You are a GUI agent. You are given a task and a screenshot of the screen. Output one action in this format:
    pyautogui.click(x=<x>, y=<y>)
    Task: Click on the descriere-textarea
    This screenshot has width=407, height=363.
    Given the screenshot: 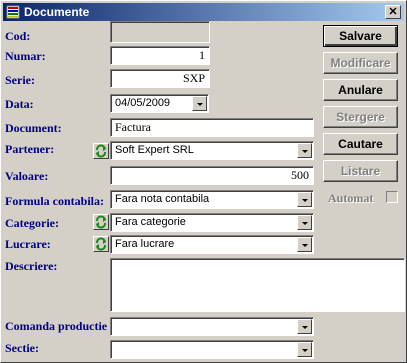 What is the action you would take?
    pyautogui.click(x=257, y=285)
    